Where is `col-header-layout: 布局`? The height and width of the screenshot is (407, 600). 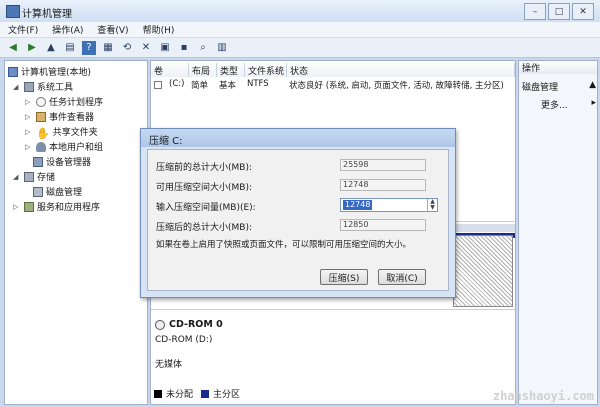
col-header-layout: 布局 is located at coordinates (203, 70).